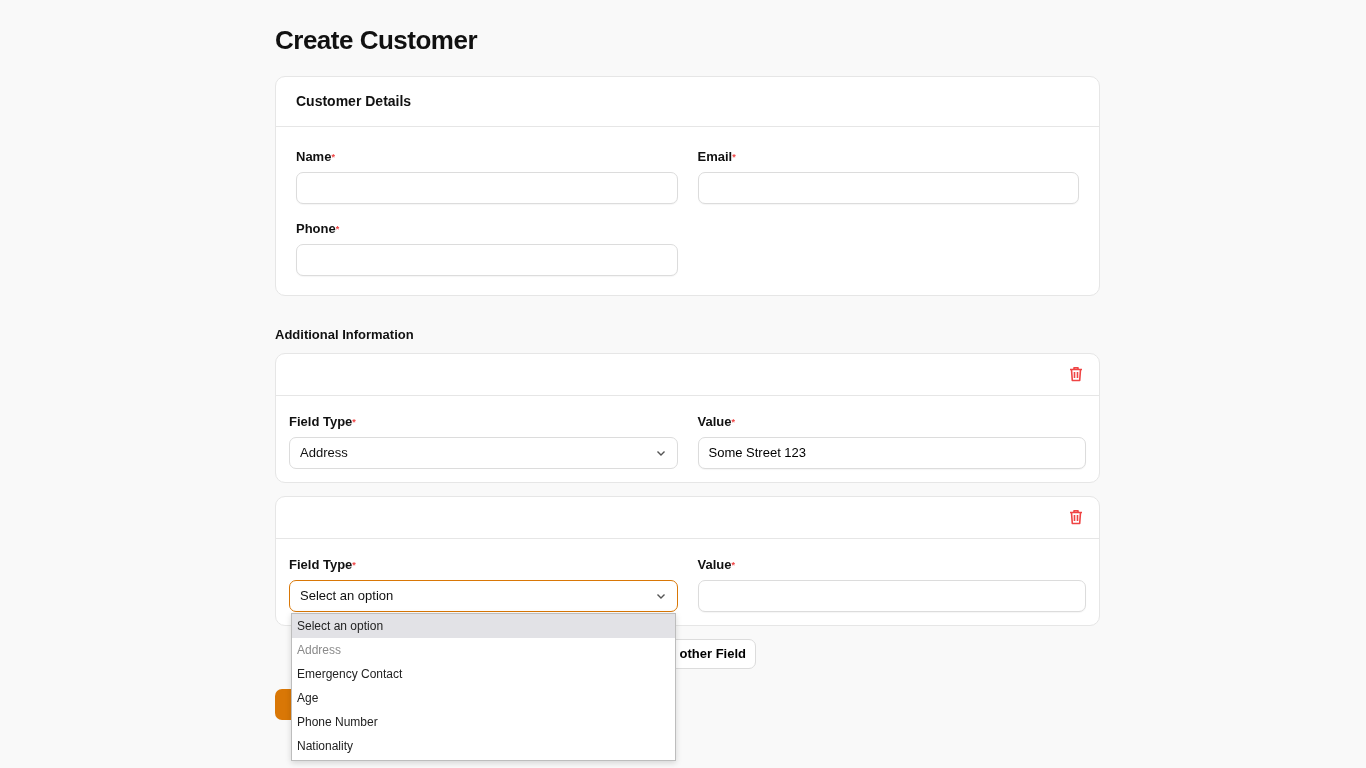  I want to click on dropdown-option: Nationality, so click(483, 745).